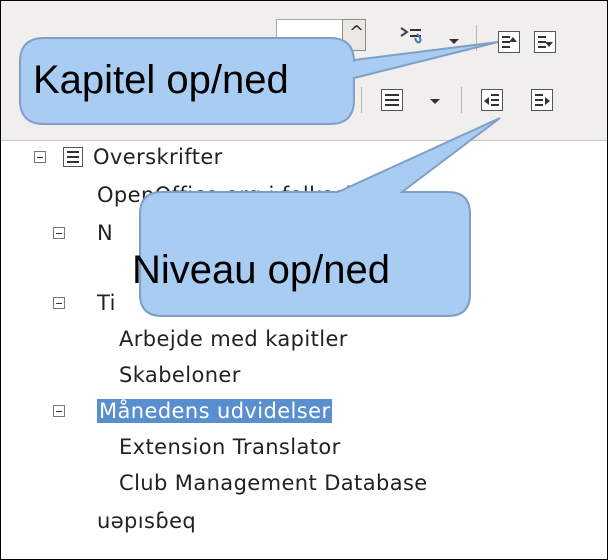  I want to click on level-callout-label: Niveau op/ned, so click(261, 270).